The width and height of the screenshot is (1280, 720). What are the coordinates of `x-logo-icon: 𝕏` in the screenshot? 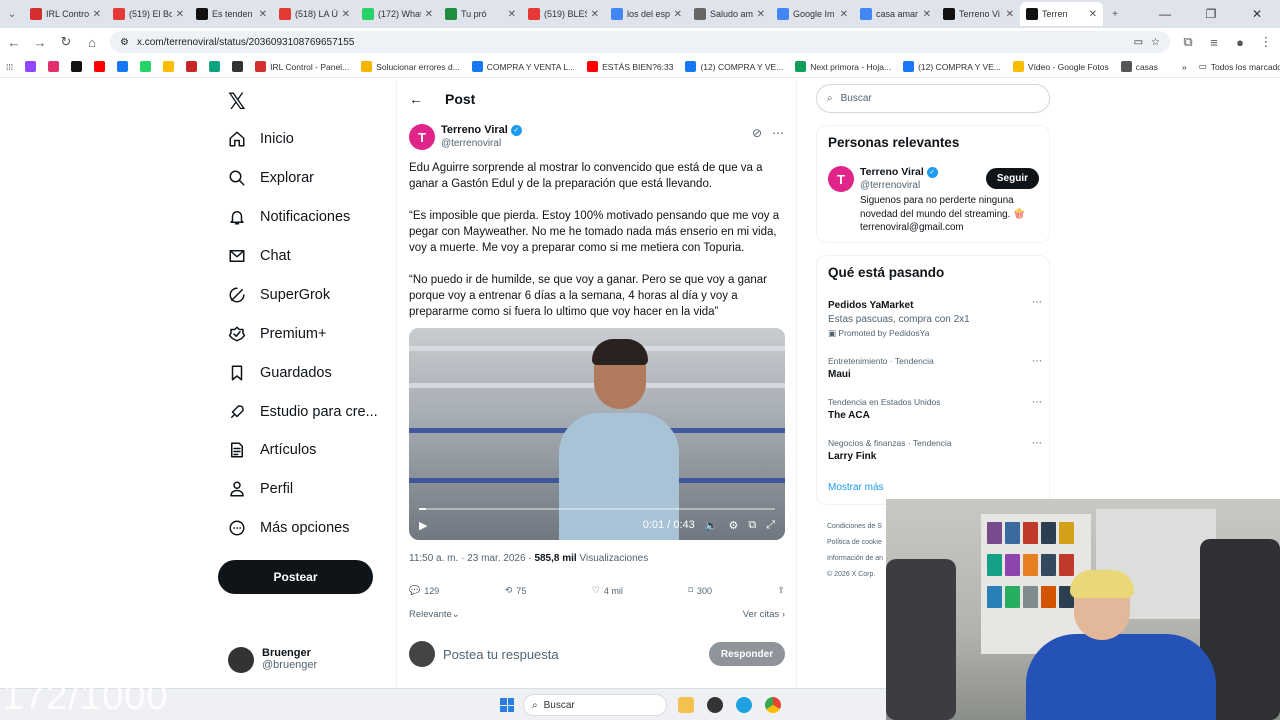 It's located at (237, 102).